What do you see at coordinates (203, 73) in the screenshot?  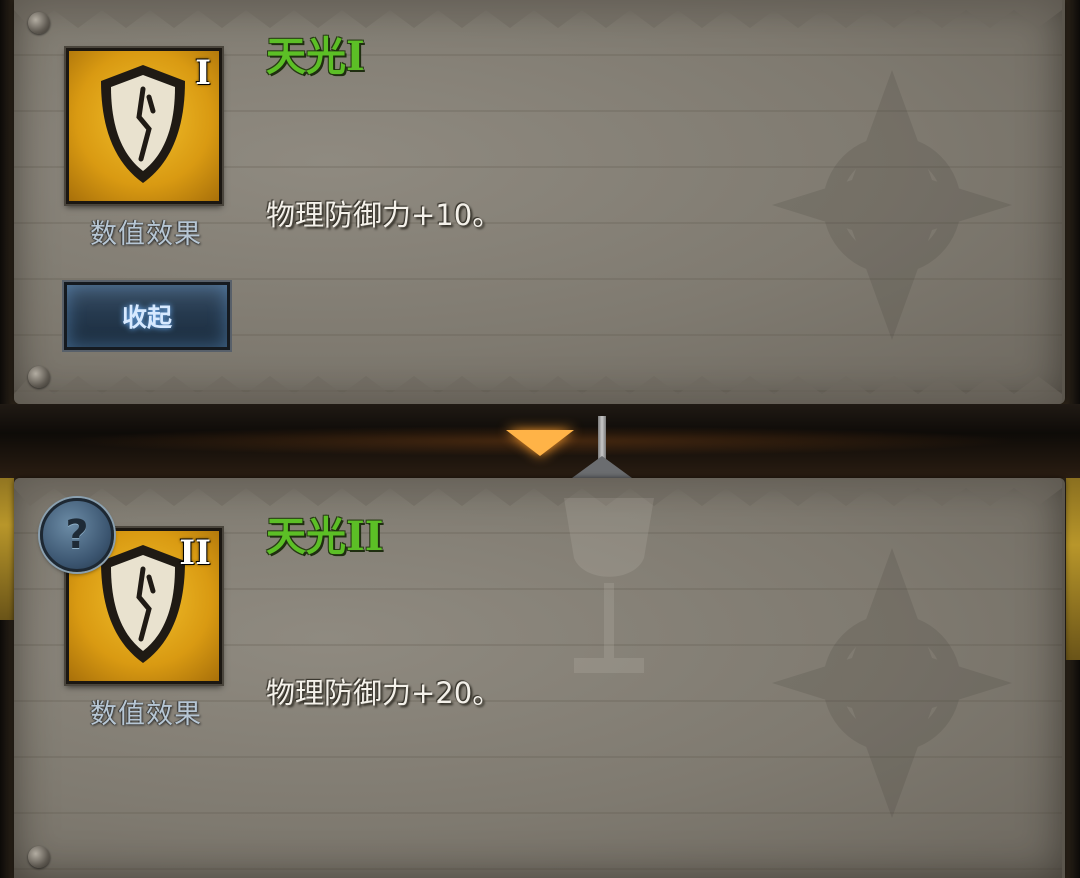 I see `tier-roman-numeral: I` at bounding box center [203, 73].